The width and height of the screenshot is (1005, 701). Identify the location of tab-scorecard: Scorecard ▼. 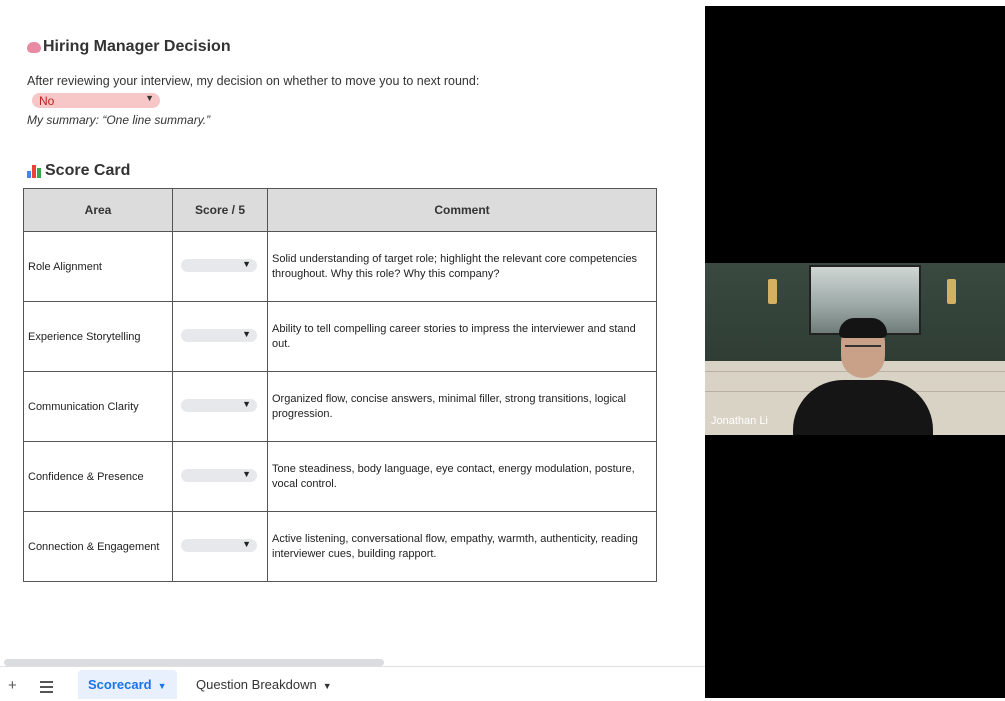
(127, 684).